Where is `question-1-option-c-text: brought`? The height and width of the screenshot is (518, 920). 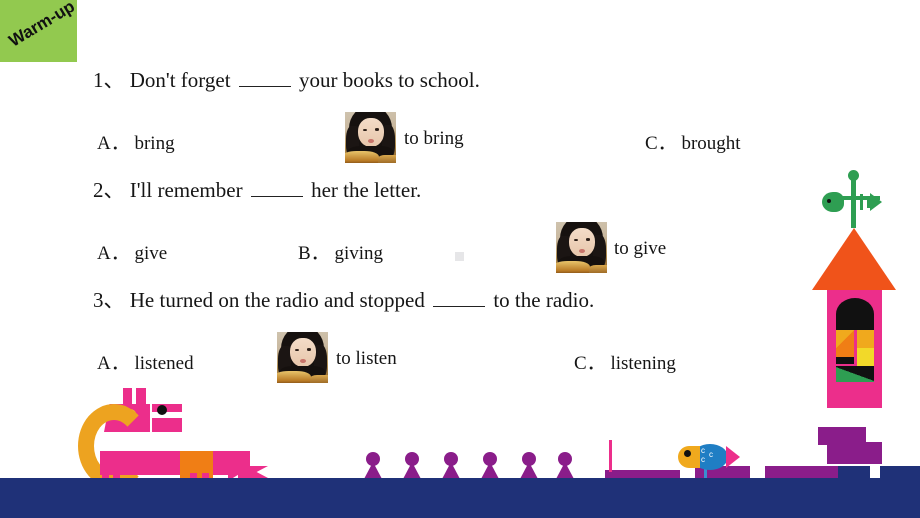
question-1-option-c-text: brought is located at coordinates (711, 143).